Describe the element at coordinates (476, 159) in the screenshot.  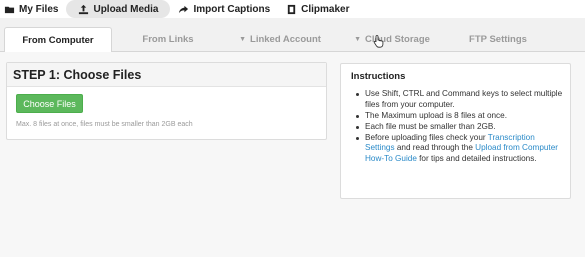
I see `instruction-text: for tips and detailed instructions.` at that location.